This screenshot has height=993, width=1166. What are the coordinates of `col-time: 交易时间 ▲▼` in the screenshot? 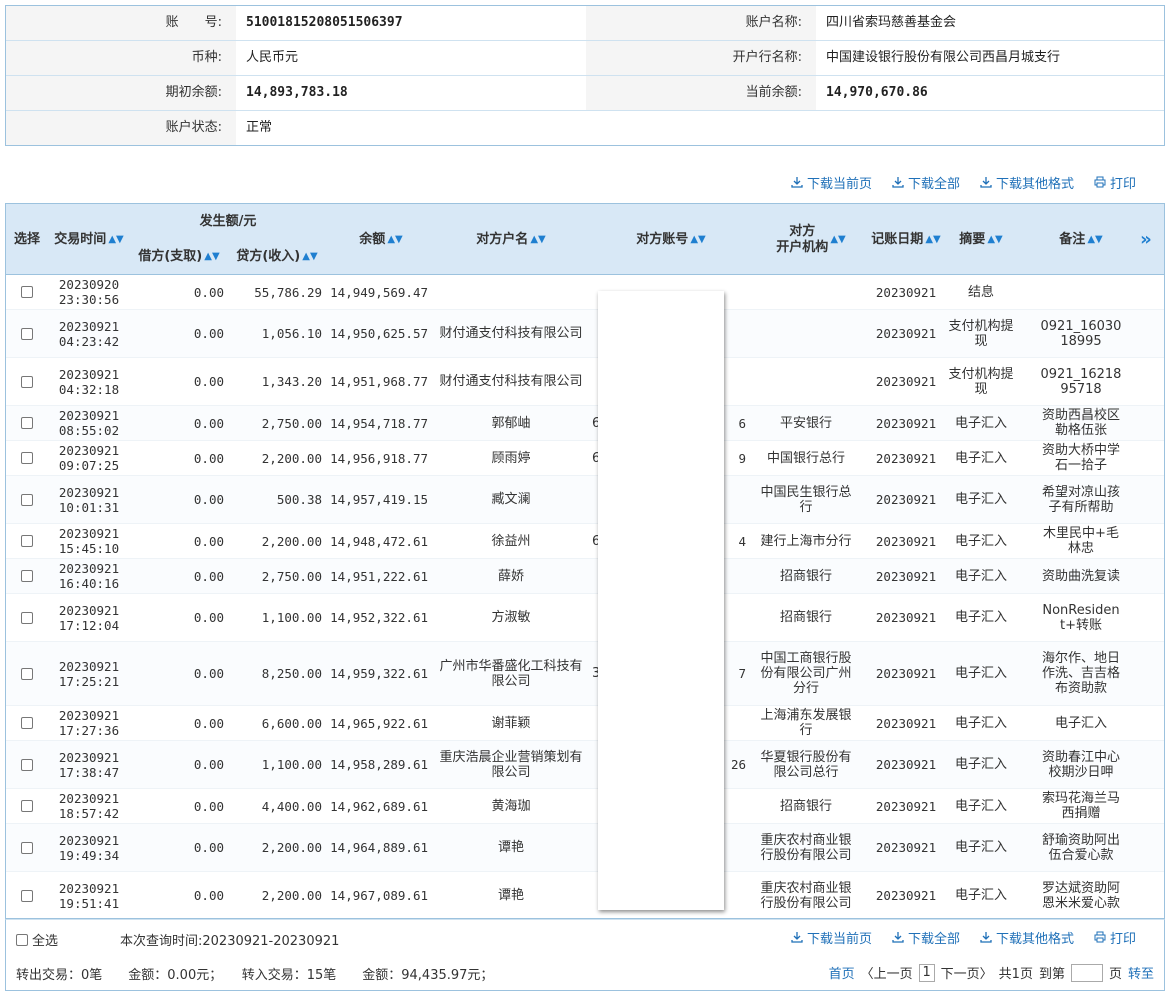 It's located at (89, 239).